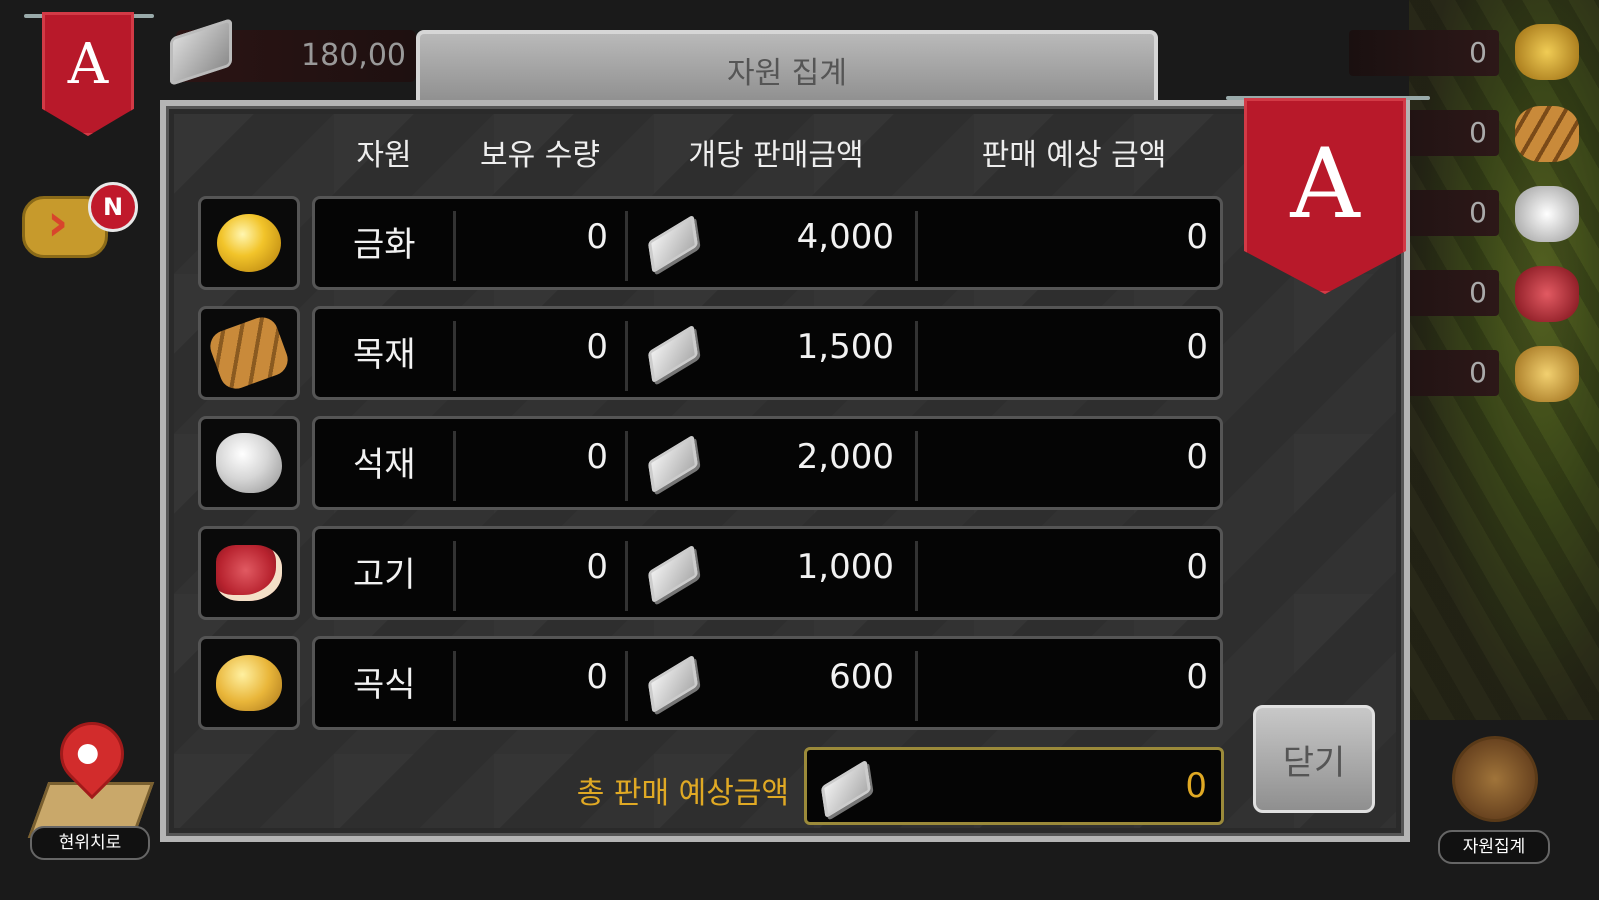  What do you see at coordinates (384, 155) in the screenshot?
I see `column-header-resource: 자원` at bounding box center [384, 155].